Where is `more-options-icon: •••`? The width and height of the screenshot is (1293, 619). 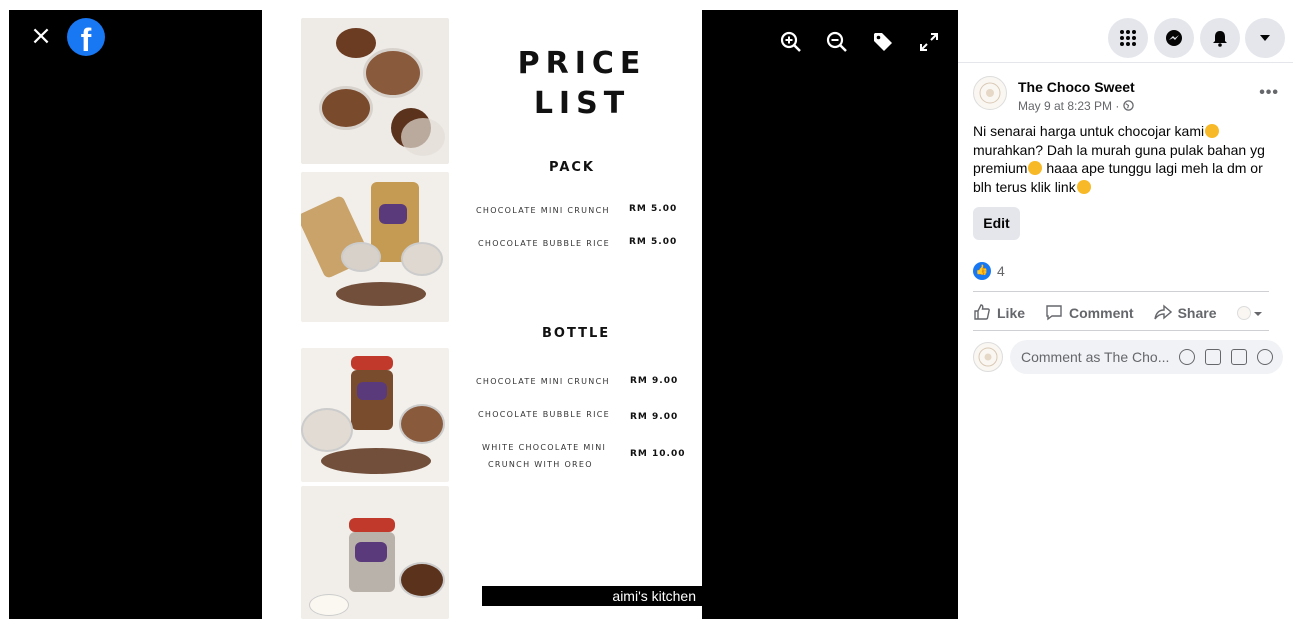
more-options-icon: ••• is located at coordinates (1269, 93).